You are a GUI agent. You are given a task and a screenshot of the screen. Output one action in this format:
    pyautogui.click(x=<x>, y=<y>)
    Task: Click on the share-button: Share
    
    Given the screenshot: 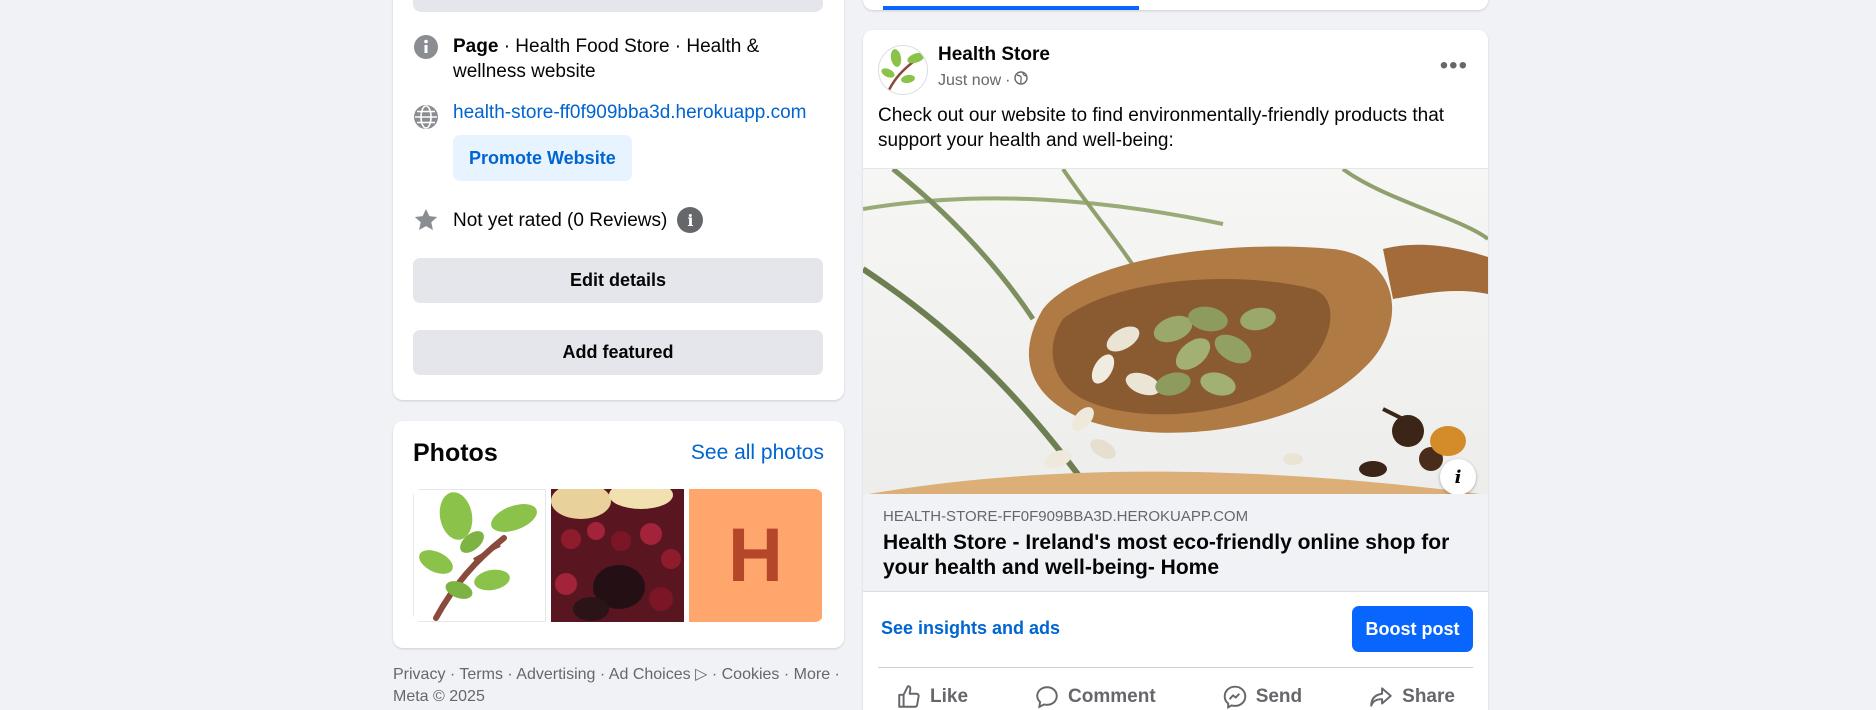 What is the action you would take?
    pyautogui.click(x=1411, y=693)
    